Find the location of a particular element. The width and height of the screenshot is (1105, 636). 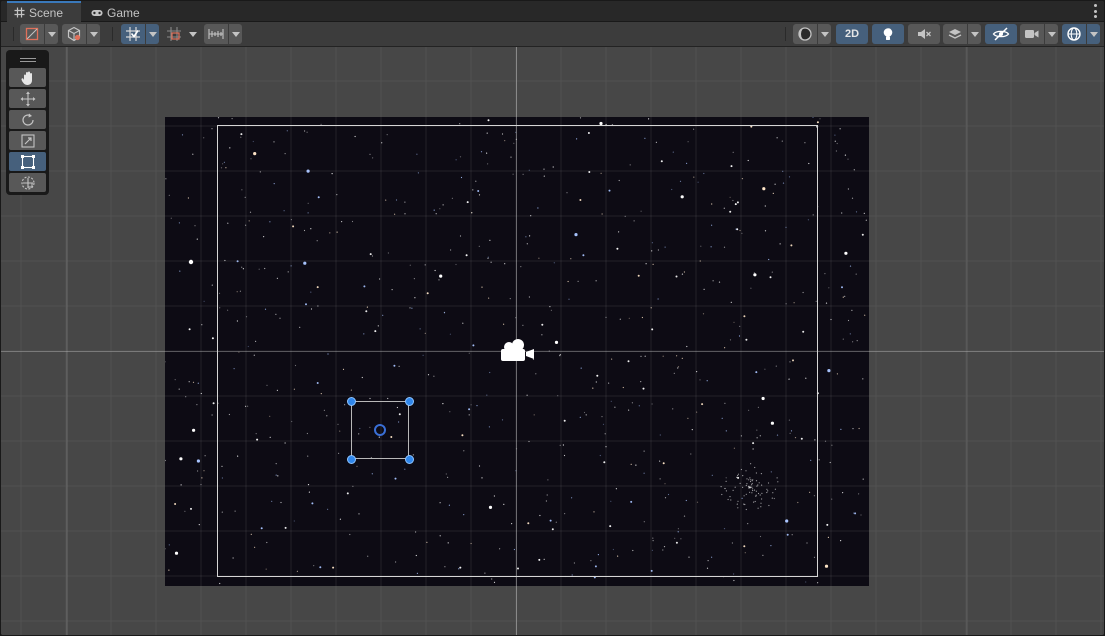

move-tool-button is located at coordinates (27, 98).